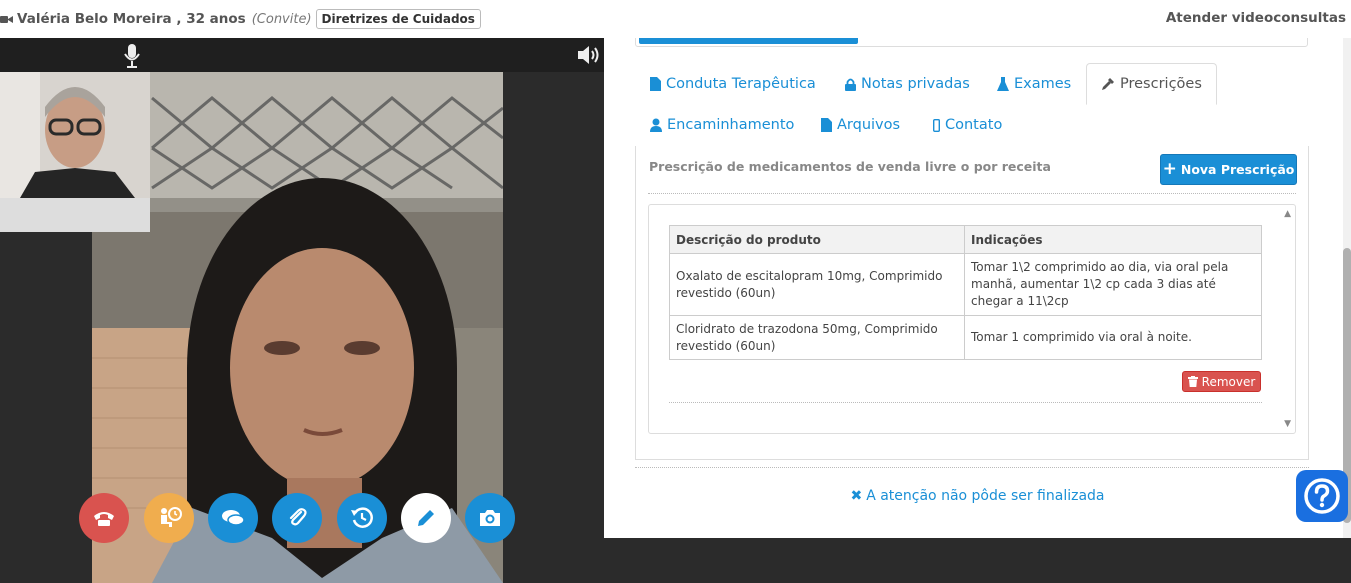 The width and height of the screenshot is (1351, 583). I want to click on phone-icon, so click(104, 519).